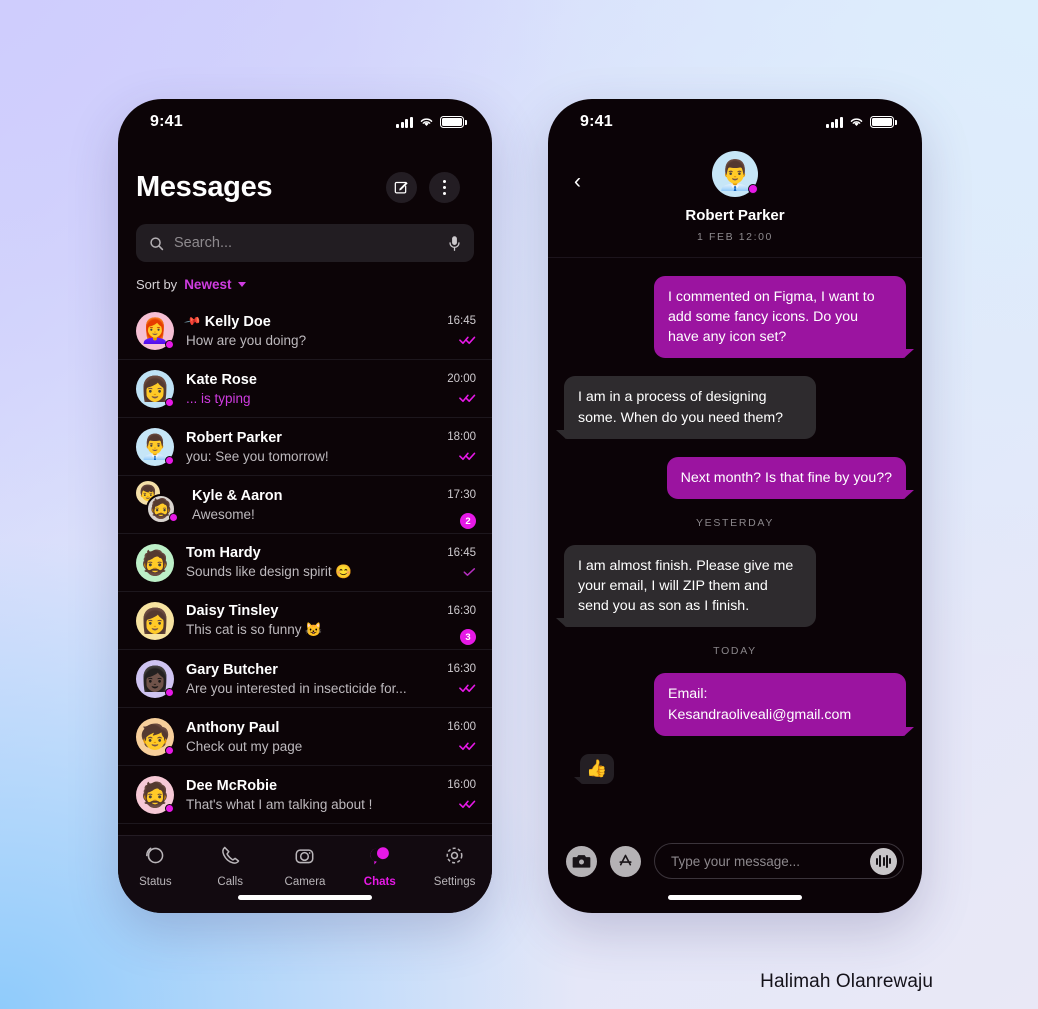 Image resolution: width=1038 pixels, height=1009 pixels. I want to click on compose-button, so click(401, 187).